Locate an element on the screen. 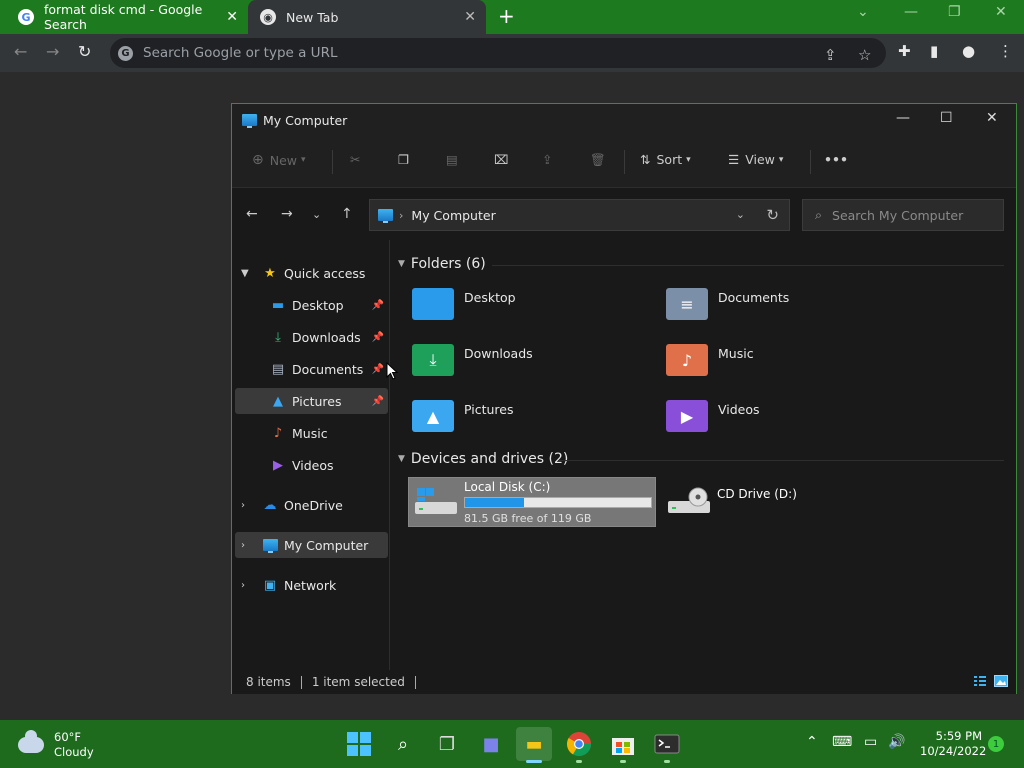 The width and height of the screenshot is (1024, 768). tab-google-search: G format disk cmd - Google Search ✕ is located at coordinates (124, 17).